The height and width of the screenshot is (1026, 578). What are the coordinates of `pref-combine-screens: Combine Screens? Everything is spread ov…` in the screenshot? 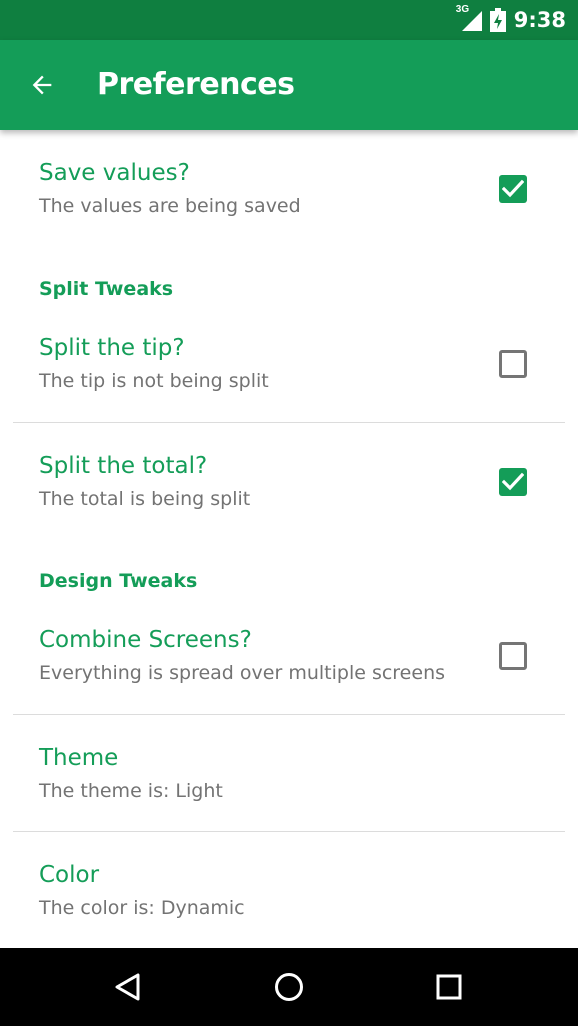 It's located at (289, 655).